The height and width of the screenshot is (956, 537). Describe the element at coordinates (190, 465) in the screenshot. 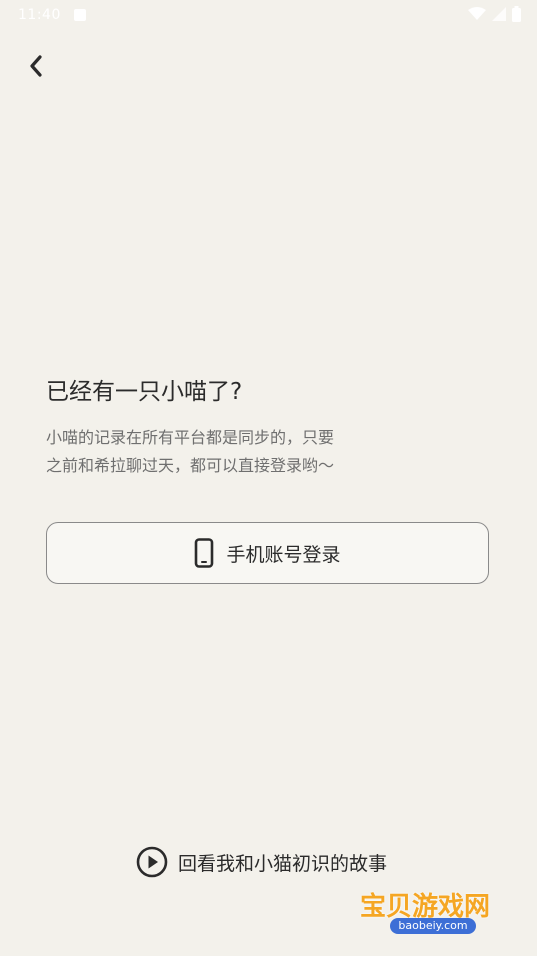

I see `description-line: 之前和希拉聊过天，都可以直接登录哟～` at that location.